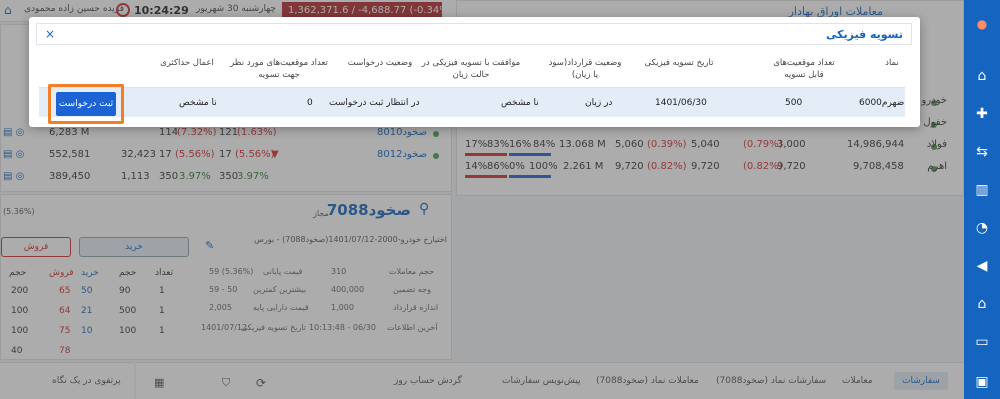  What do you see at coordinates (310, 103) in the screenshot?
I see `cell-request-count: 0` at bounding box center [310, 103].